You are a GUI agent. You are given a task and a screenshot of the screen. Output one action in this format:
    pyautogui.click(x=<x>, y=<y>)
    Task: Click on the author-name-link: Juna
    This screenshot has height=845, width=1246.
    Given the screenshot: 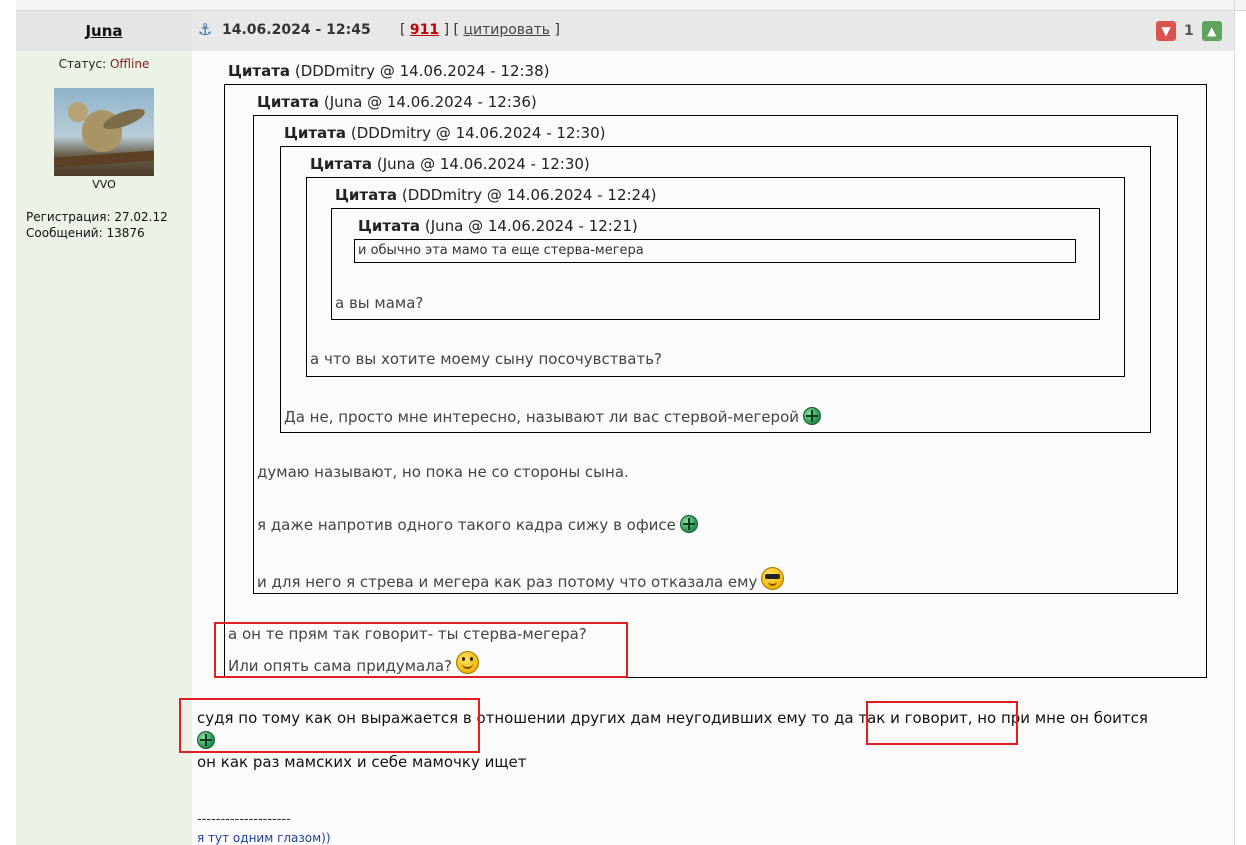 What is the action you would take?
    pyautogui.click(x=104, y=31)
    